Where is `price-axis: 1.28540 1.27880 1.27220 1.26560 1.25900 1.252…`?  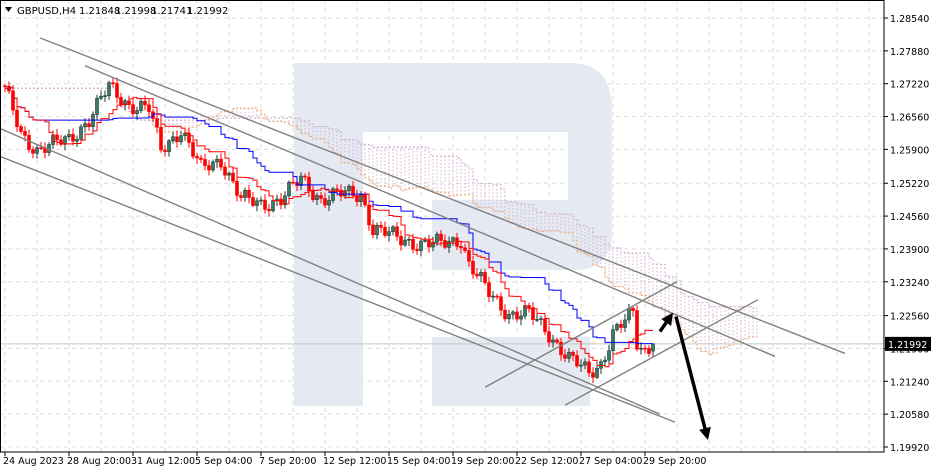
price-axis: 1.28540 1.27880 1.27220 1.26560 1.25900 1.252… is located at coordinates (906, 234).